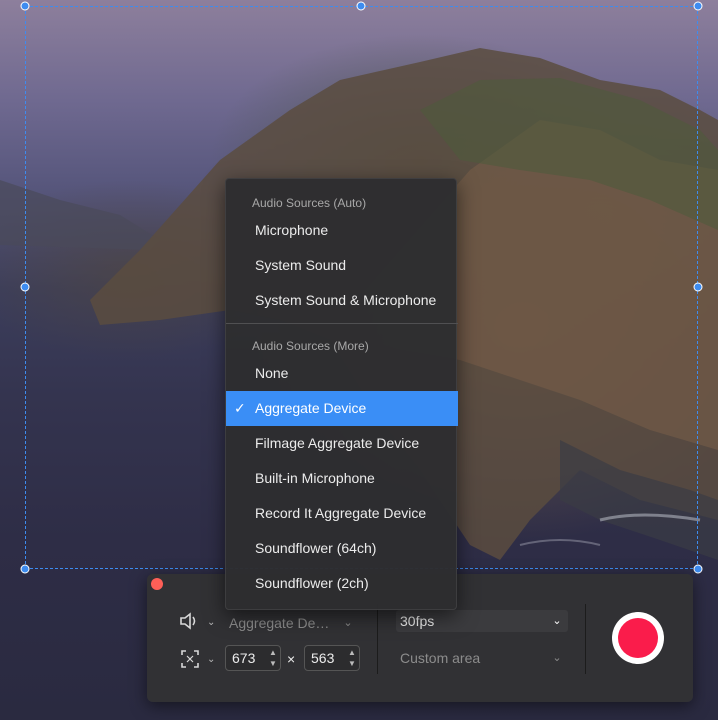  Describe the element at coordinates (342, 478) in the screenshot. I see `menu-item-built-in-microphone: Built-in Microphone` at that location.